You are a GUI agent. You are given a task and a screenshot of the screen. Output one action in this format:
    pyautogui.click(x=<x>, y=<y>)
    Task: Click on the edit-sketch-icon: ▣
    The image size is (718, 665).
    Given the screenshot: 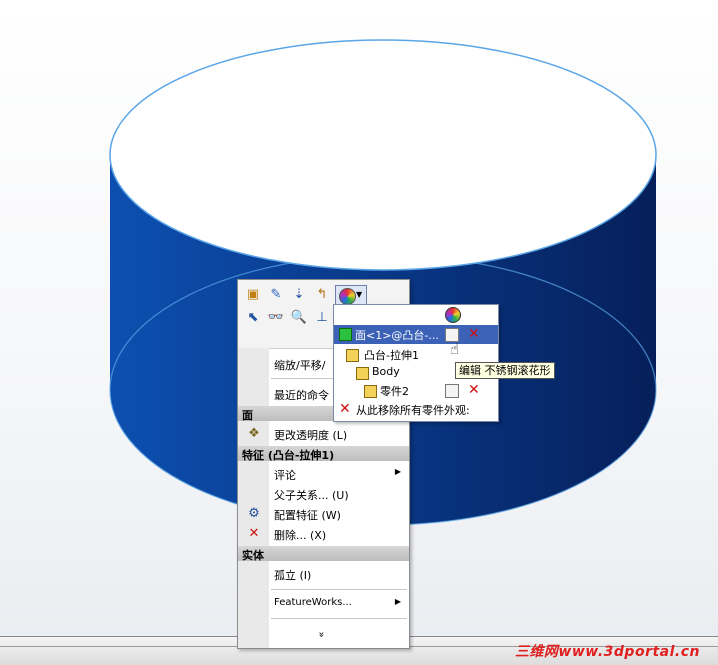 What is the action you would take?
    pyautogui.click(x=253, y=295)
    